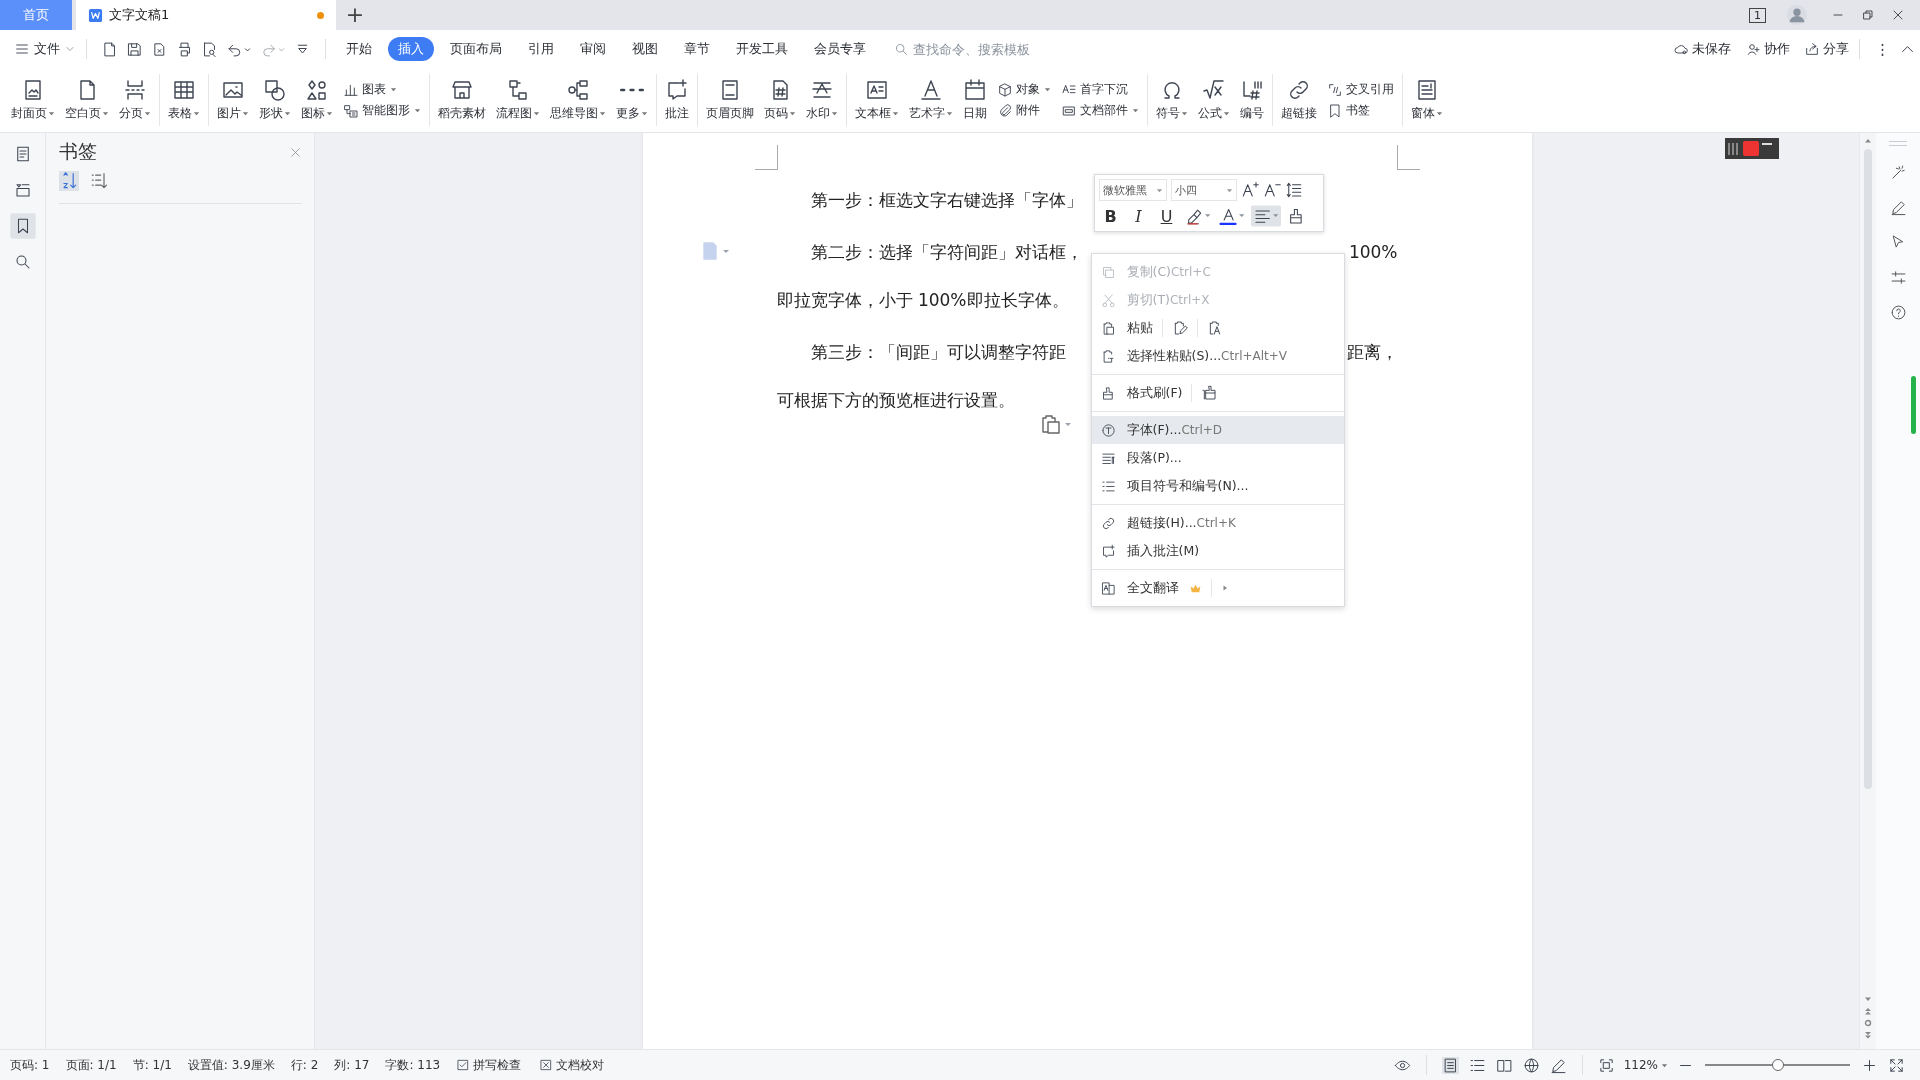 The width and height of the screenshot is (1920, 1080). What do you see at coordinates (822, 100) in the screenshot?
I see `ribbon-button: 水印` at bounding box center [822, 100].